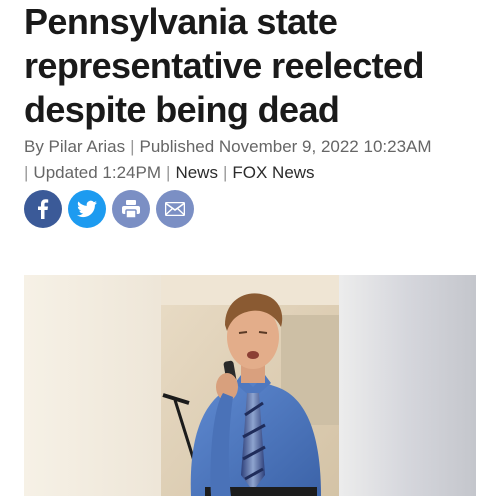 The image size is (500, 496). I want to click on share-facebook-button, so click(43, 209).